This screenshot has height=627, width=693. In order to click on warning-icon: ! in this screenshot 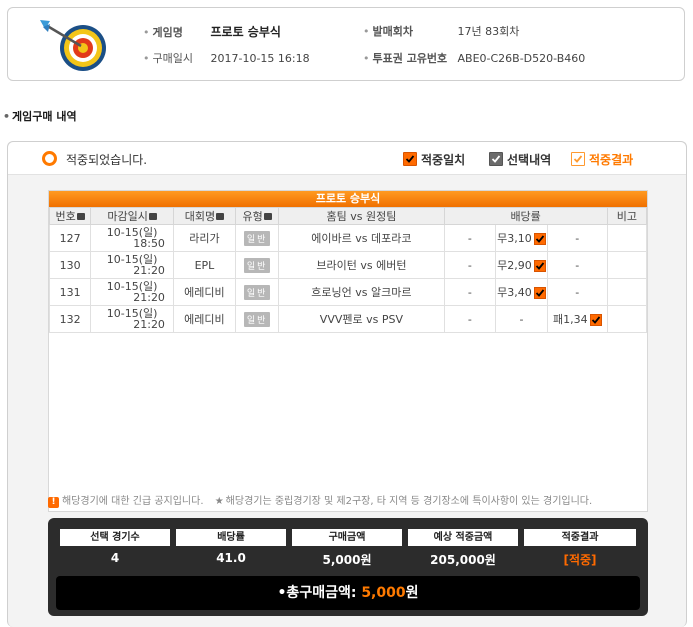, I will do `click(53, 502)`.